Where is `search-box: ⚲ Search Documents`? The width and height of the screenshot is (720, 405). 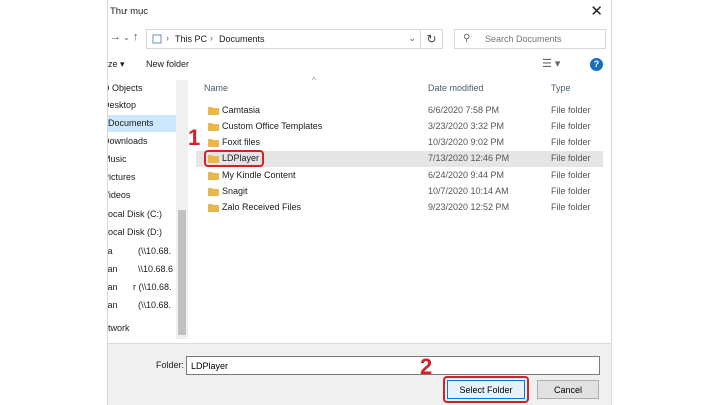 search-box: ⚲ Search Documents is located at coordinates (530, 39).